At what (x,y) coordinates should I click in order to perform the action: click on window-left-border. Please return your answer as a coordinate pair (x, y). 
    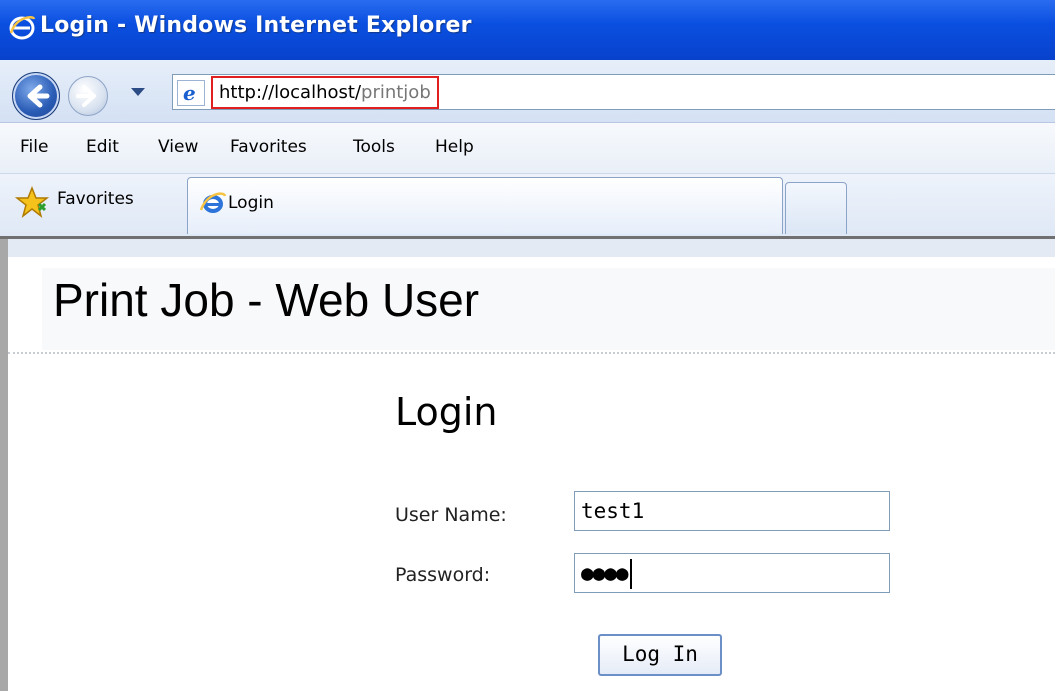
    Looking at the image, I should click on (4, 465).